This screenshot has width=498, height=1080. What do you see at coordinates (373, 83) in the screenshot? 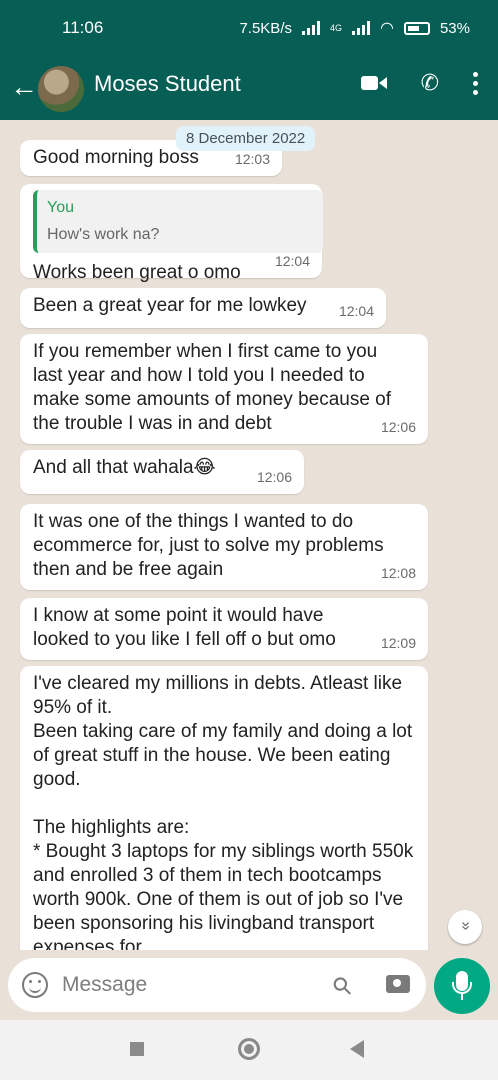
I see `video-call-icon` at bounding box center [373, 83].